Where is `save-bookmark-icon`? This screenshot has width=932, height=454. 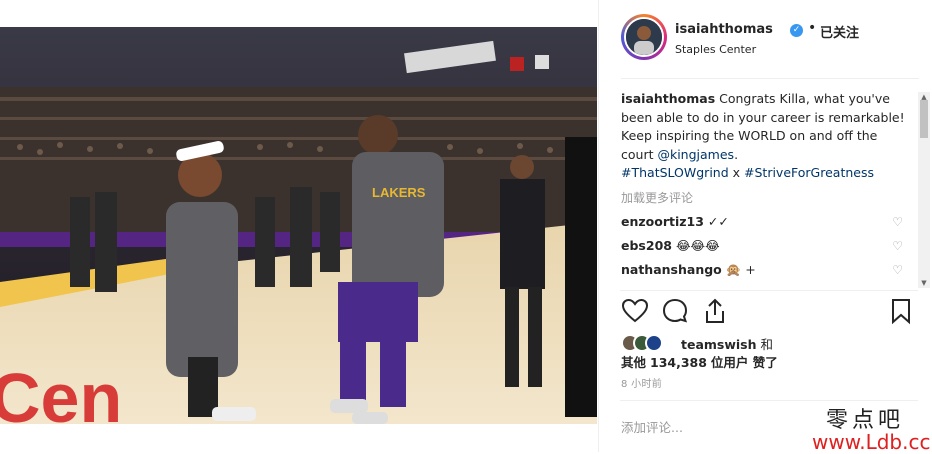
save-bookmark-icon is located at coordinates (901, 311).